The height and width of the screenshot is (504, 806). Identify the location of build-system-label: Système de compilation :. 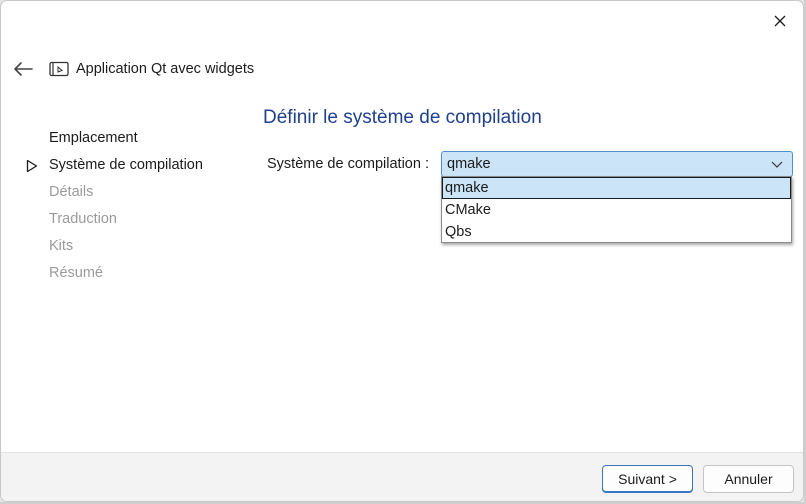
(348, 164).